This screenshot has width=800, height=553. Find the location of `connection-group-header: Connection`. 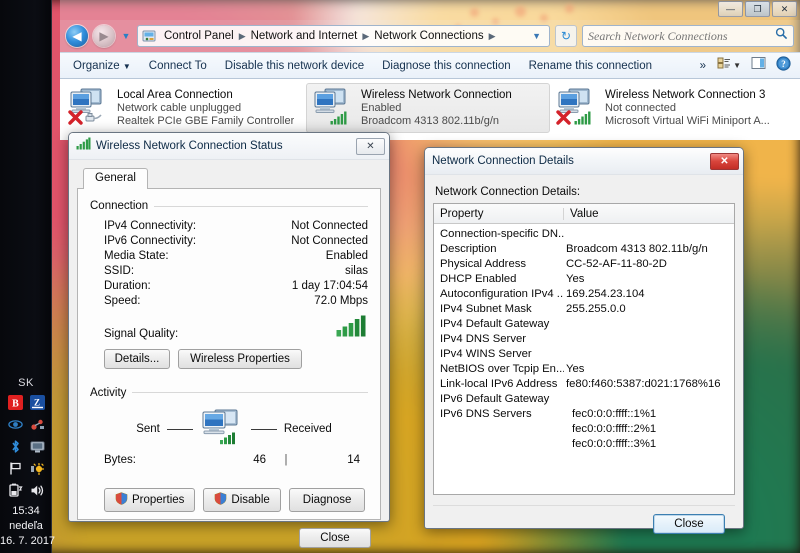

connection-group-header: Connection is located at coordinates (229, 206).